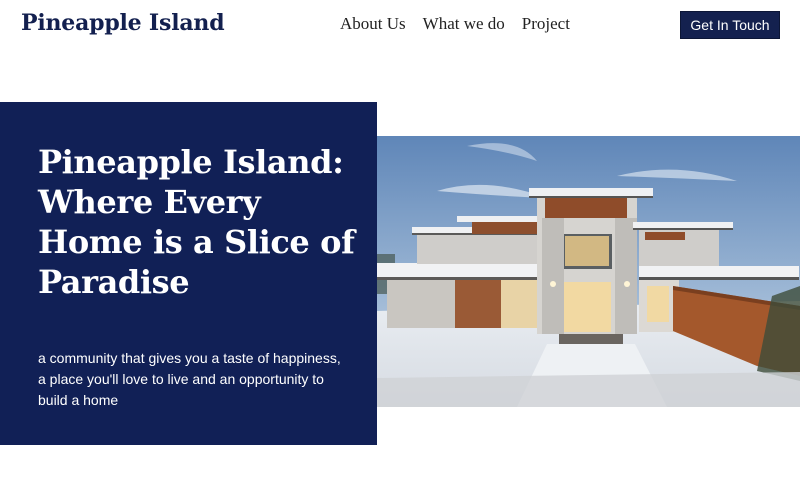 Image resolution: width=800 pixels, height=483 pixels. What do you see at coordinates (464, 24) in the screenshot?
I see `nav-link-what-we-do: What we do` at bounding box center [464, 24].